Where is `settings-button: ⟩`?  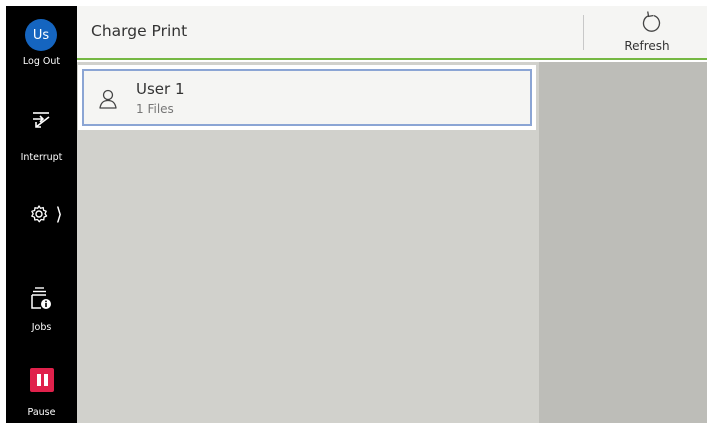 settings-button: ⟩ is located at coordinates (46, 214).